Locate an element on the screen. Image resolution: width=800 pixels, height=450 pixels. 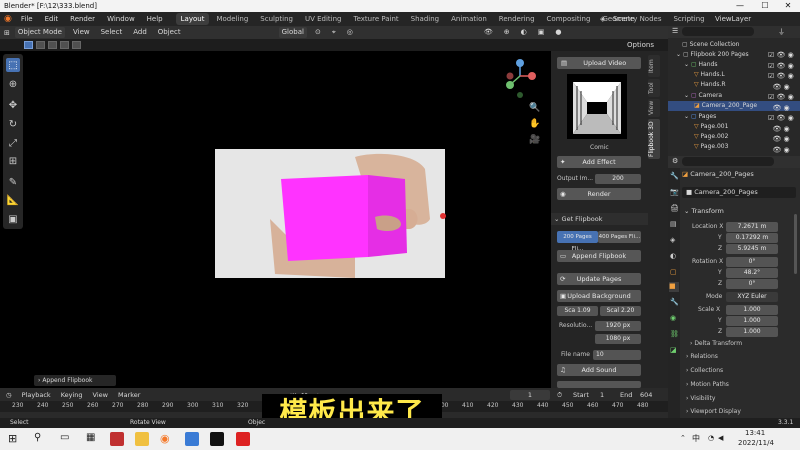
properties-scrollbar is located at coordinates (795, 244).